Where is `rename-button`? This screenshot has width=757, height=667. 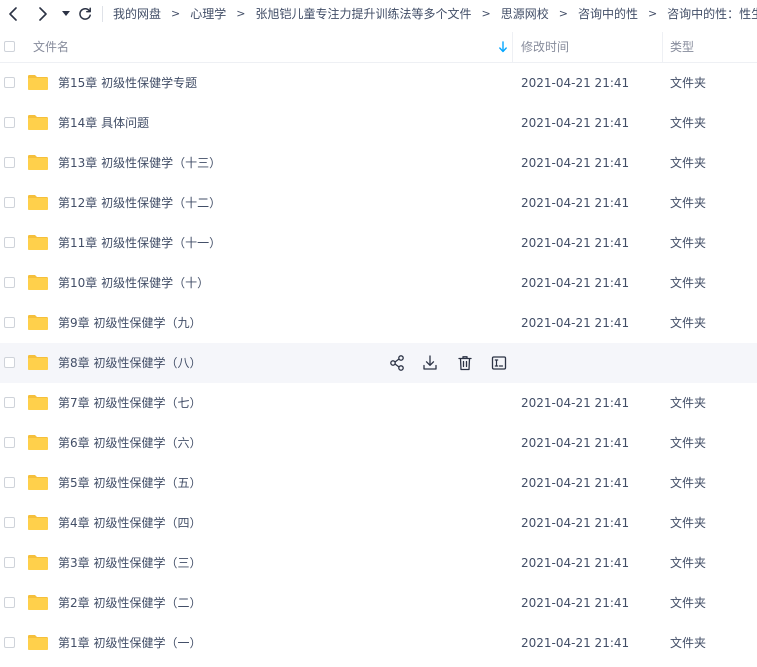 rename-button is located at coordinates (499, 363).